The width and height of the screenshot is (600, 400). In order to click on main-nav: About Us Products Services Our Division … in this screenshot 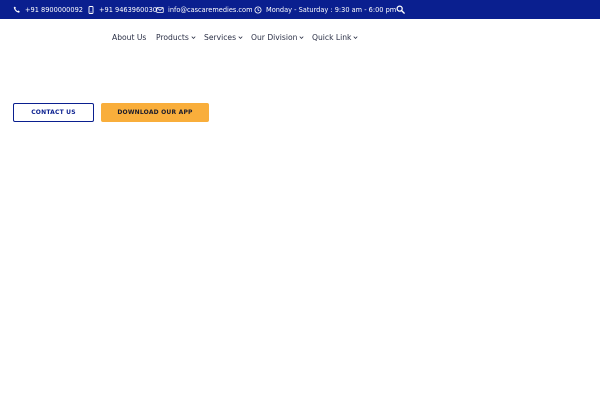, I will do `click(300, 37)`.